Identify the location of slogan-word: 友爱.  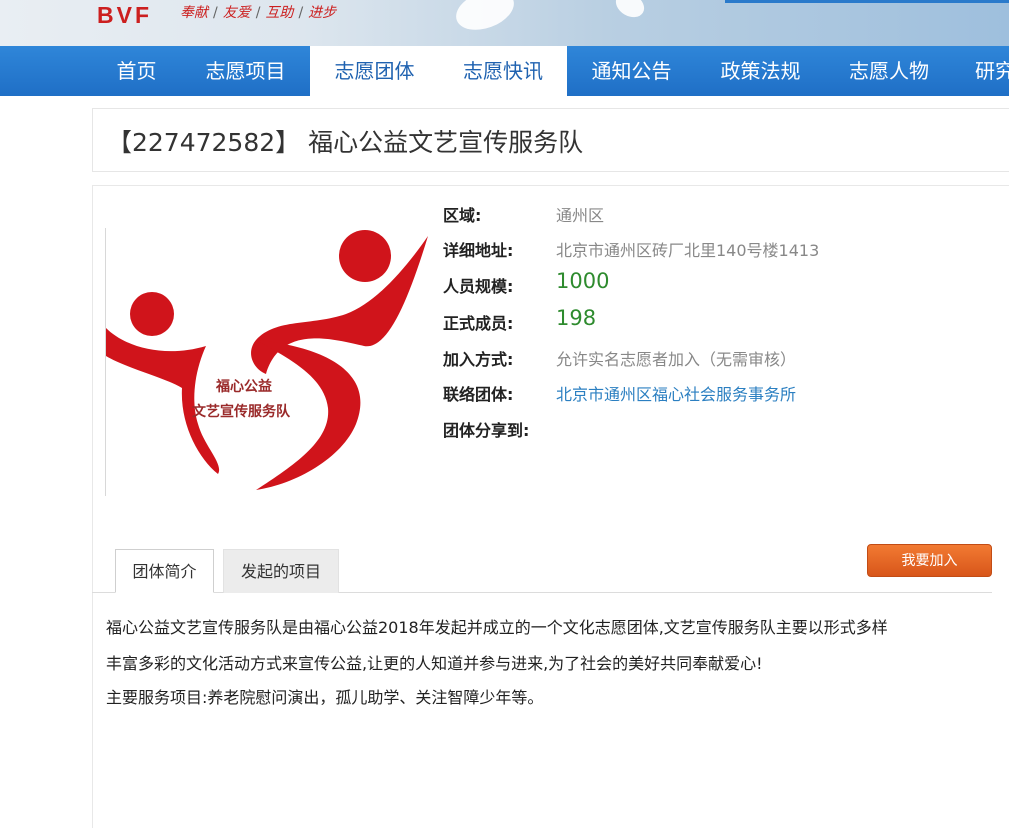
(236, 13).